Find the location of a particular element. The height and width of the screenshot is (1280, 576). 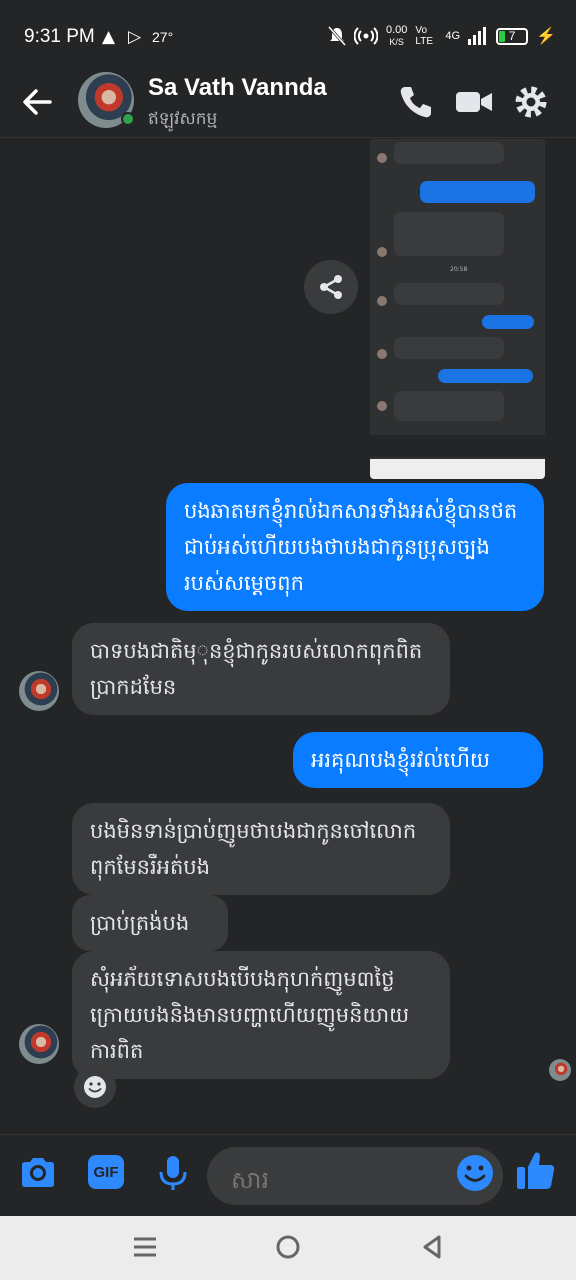

status-time: 9:31 PM is located at coordinates (59, 36).